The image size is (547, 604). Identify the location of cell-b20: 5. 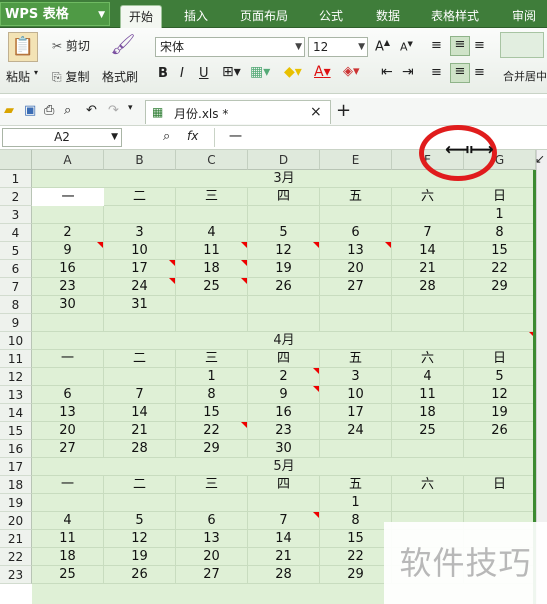
(140, 521).